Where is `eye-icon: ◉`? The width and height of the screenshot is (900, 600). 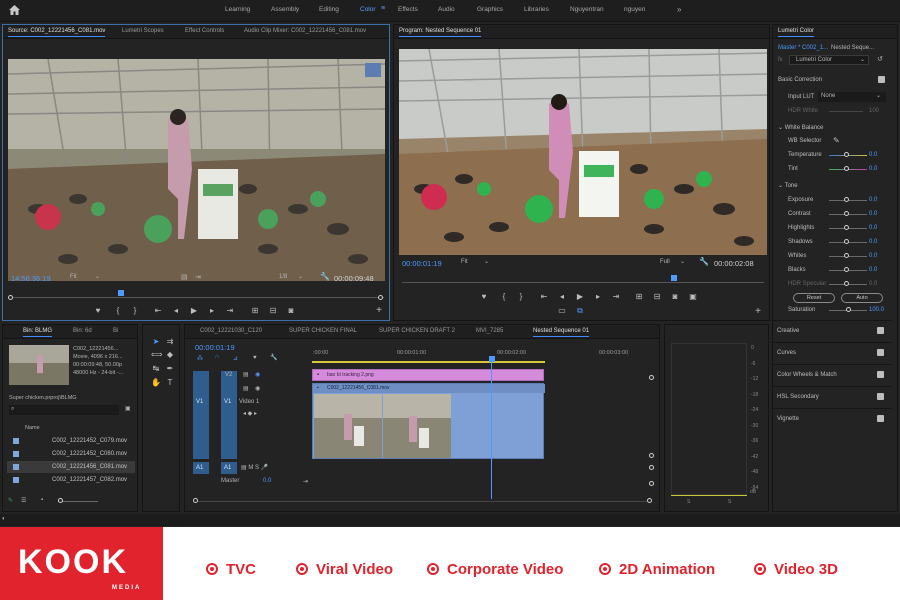
eye-icon: ◉ is located at coordinates (257, 388).